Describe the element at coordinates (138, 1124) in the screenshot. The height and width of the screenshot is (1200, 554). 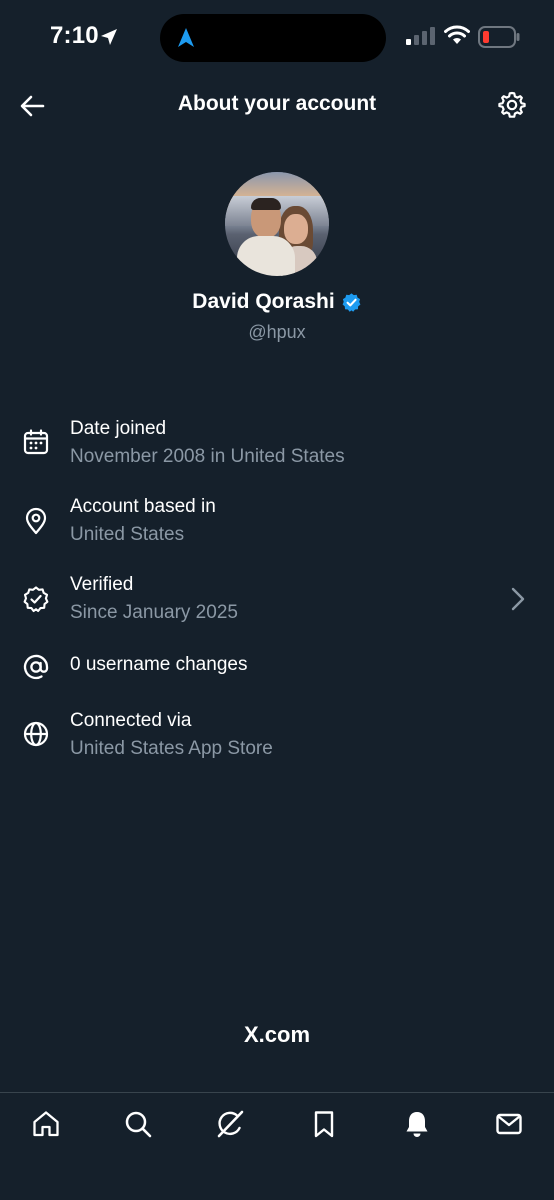
I see `search-icon` at that location.